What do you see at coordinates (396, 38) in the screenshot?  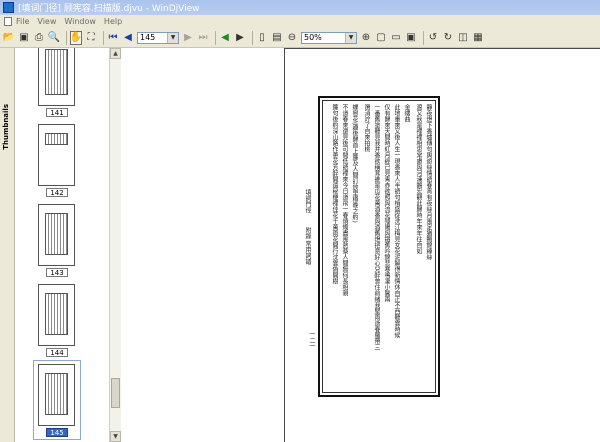 I see `fit-width-icon: ▭` at bounding box center [396, 38].